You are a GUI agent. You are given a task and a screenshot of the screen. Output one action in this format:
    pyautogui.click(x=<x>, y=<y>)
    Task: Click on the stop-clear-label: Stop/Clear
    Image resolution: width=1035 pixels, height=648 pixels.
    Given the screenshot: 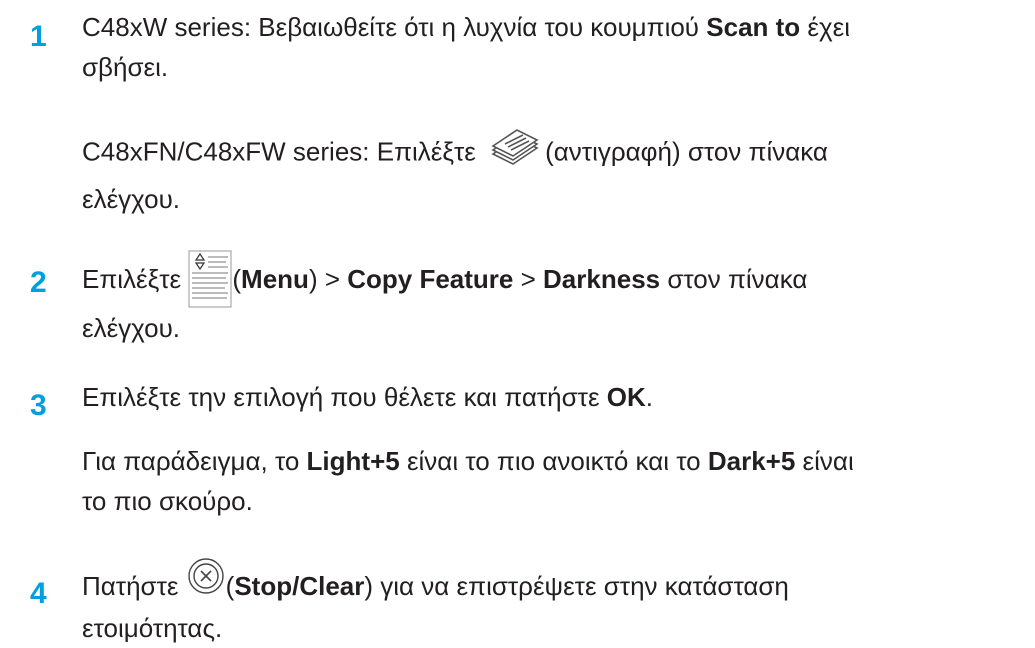 What is the action you would take?
    pyautogui.click(x=299, y=586)
    